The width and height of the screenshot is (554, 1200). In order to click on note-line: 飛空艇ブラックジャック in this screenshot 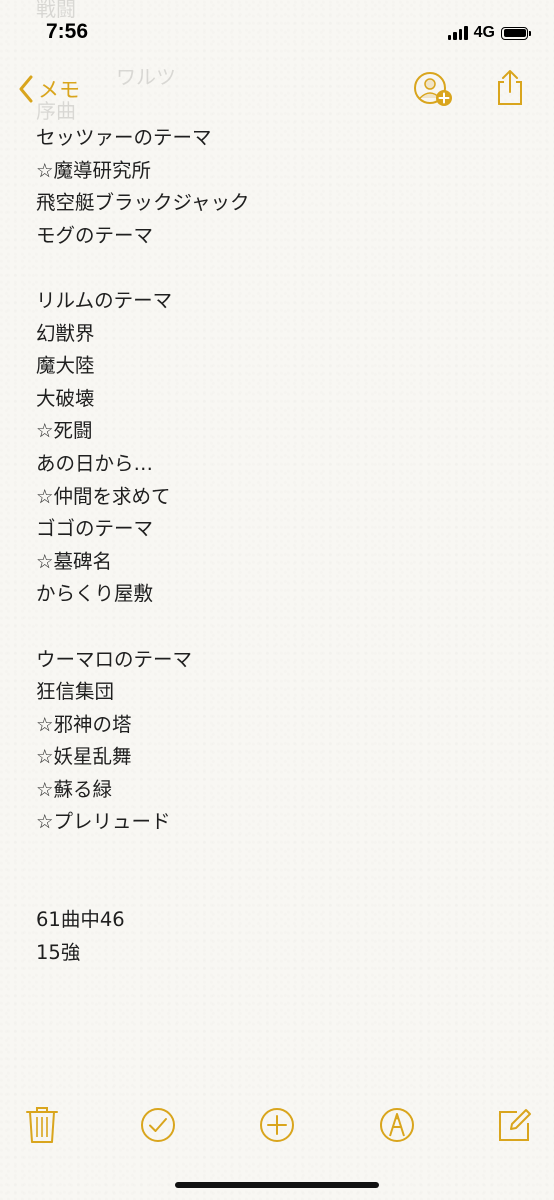, I will do `click(143, 203)`.